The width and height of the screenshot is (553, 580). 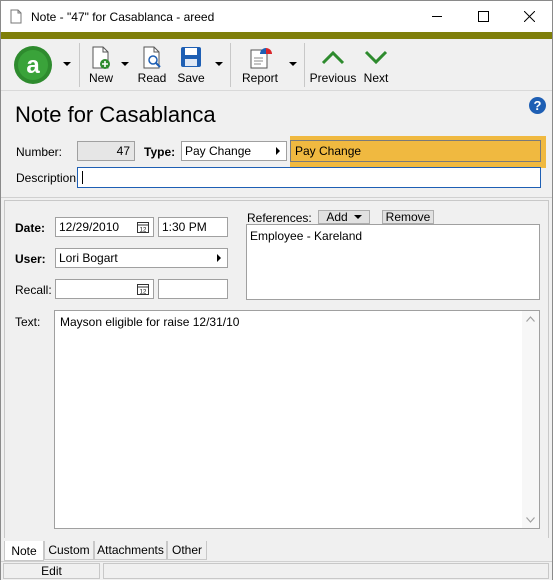 I want to click on report-dropdown-icon, so click(x=293, y=64).